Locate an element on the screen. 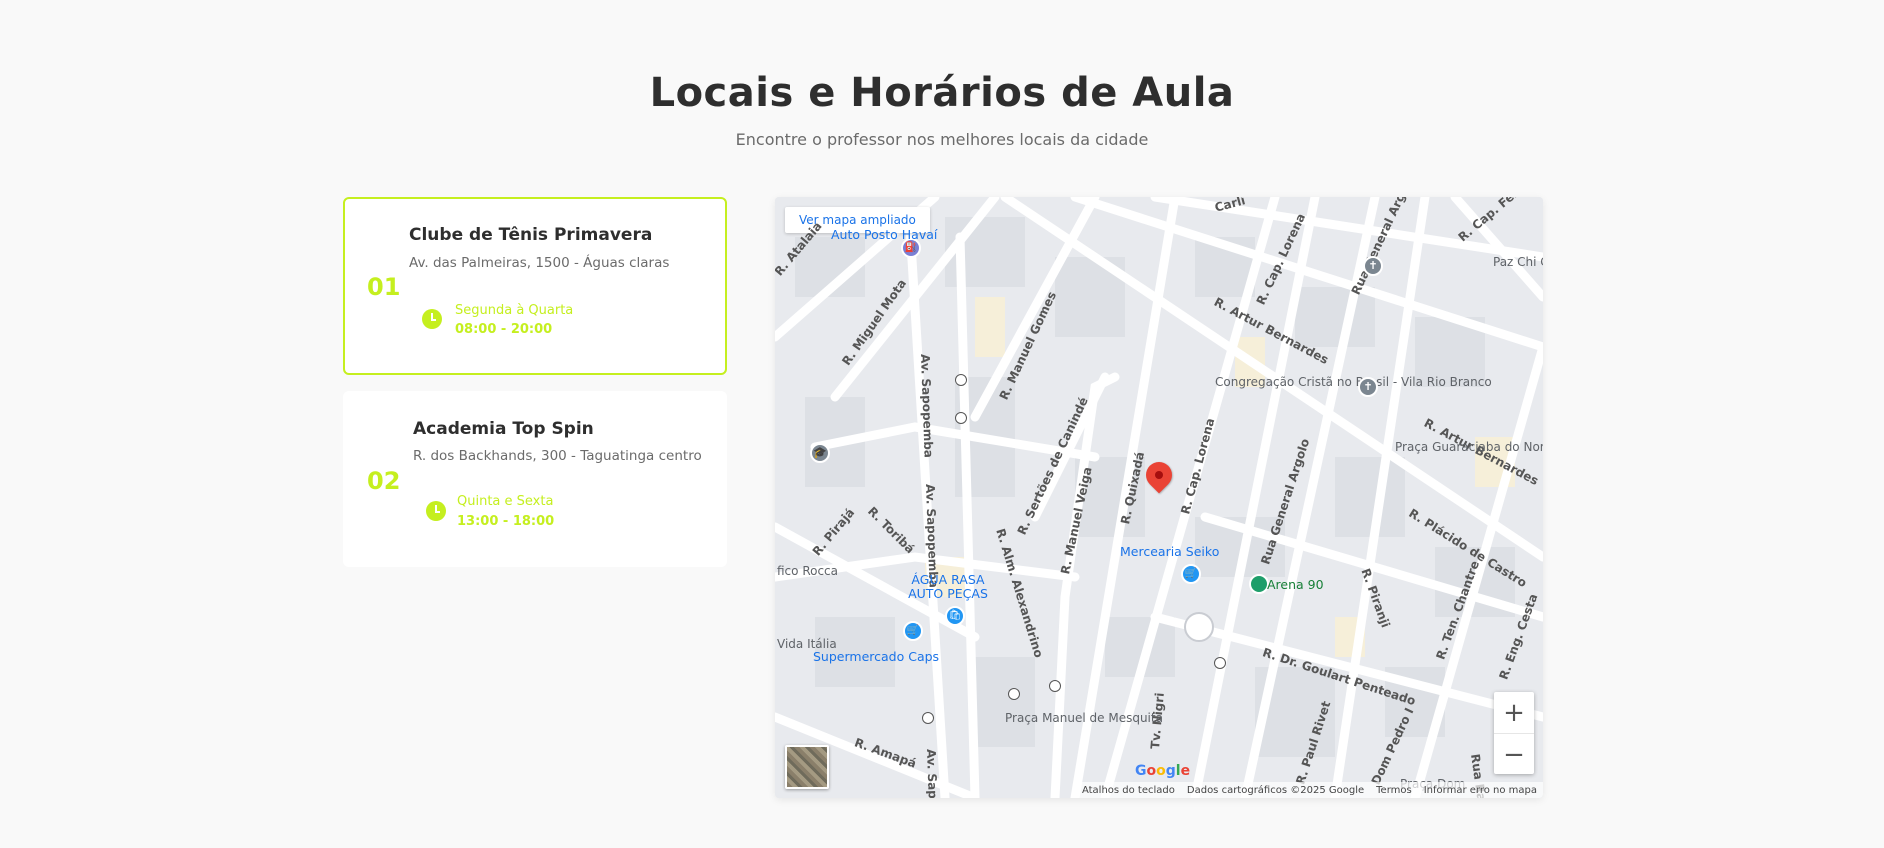 This screenshot has width=1884, height=848. shopping-icon: 🛍 is located at coordinates (955, 616).